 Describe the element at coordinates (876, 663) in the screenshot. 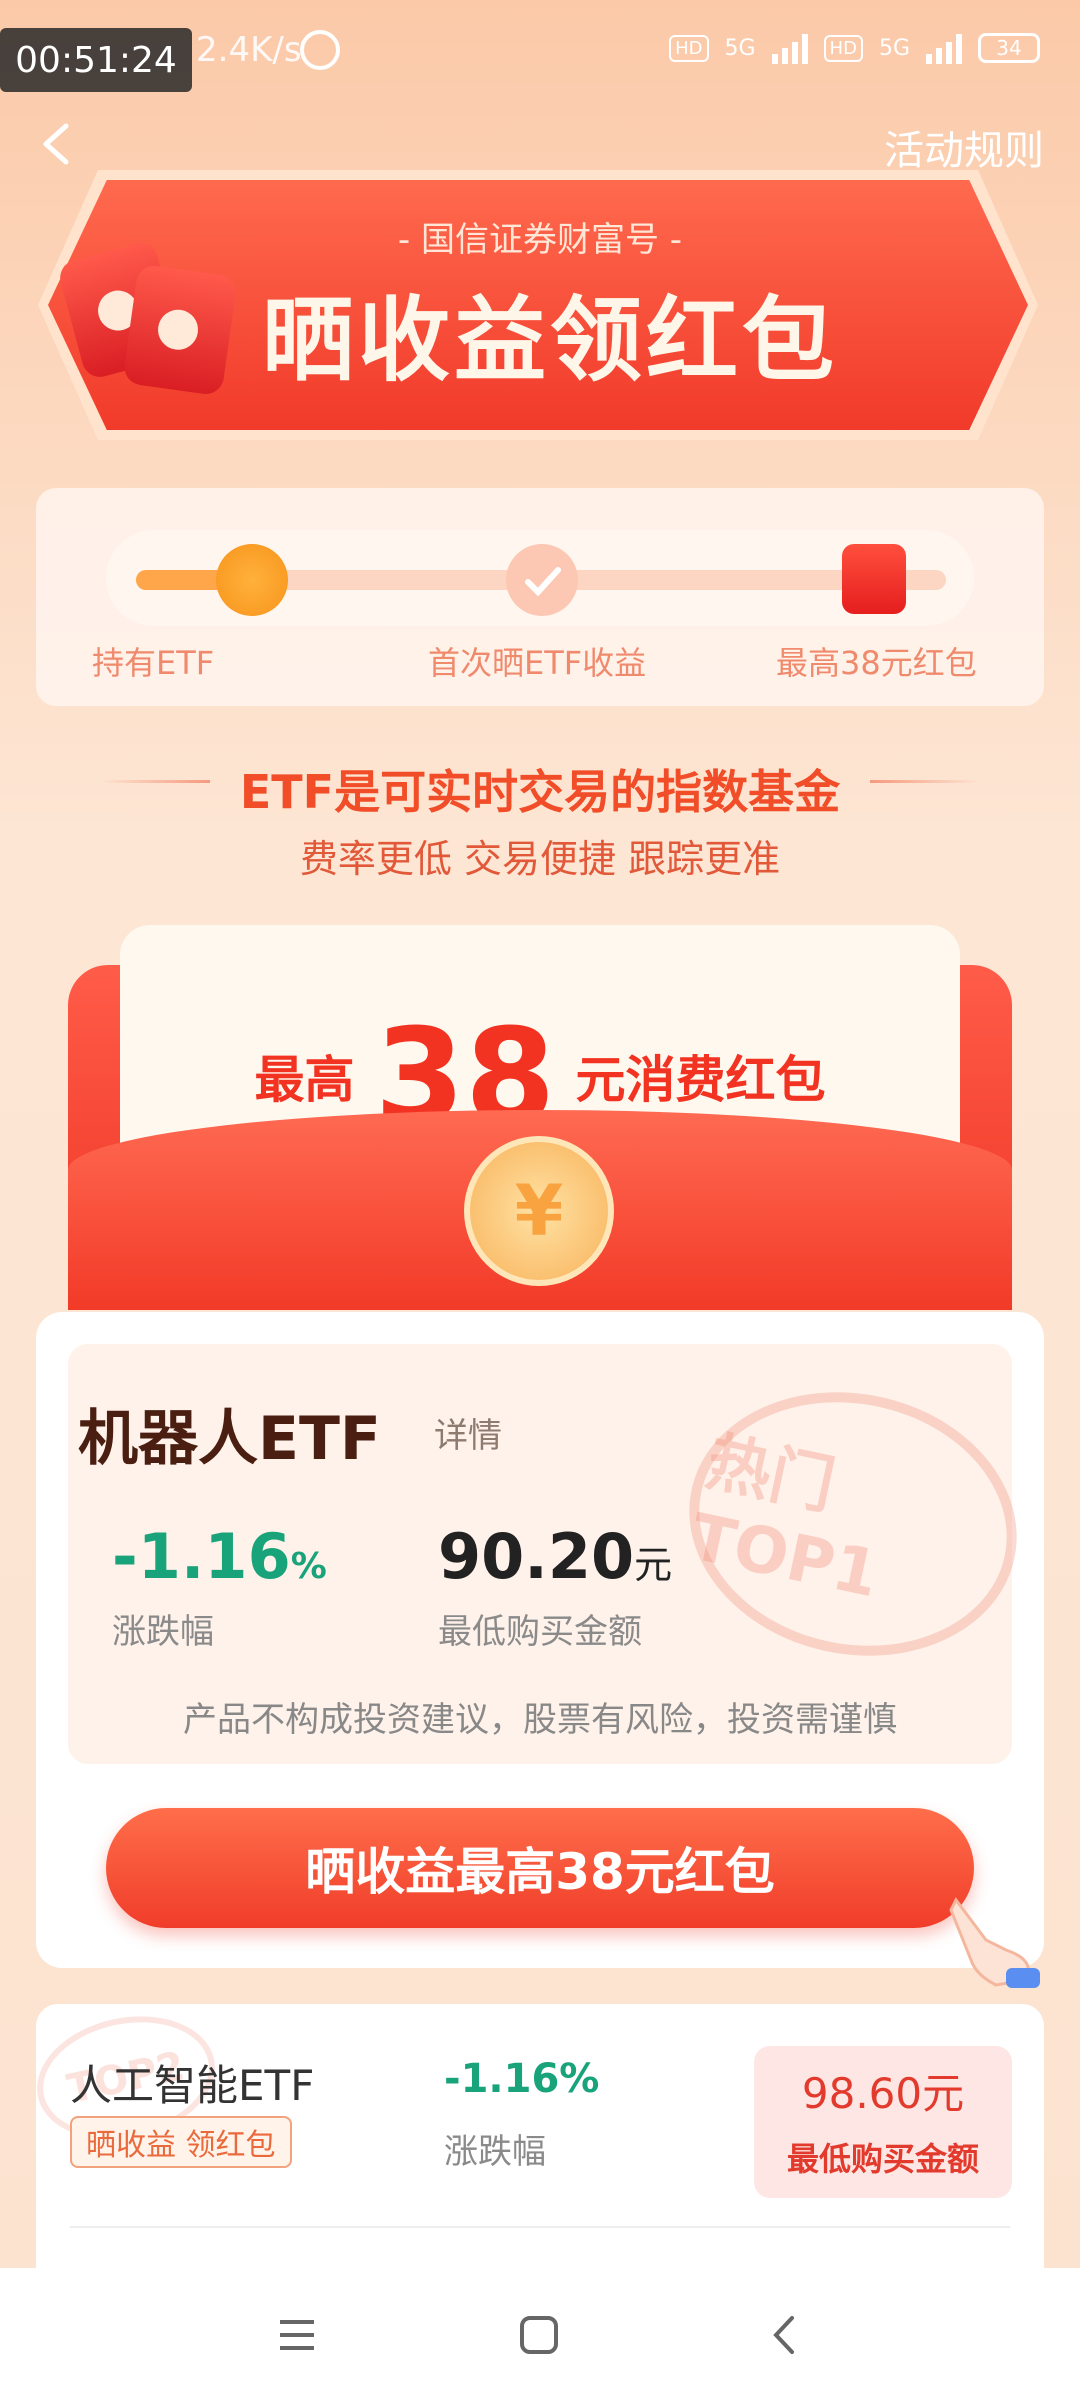

I see `step-label: 最高38元红包` at that location.